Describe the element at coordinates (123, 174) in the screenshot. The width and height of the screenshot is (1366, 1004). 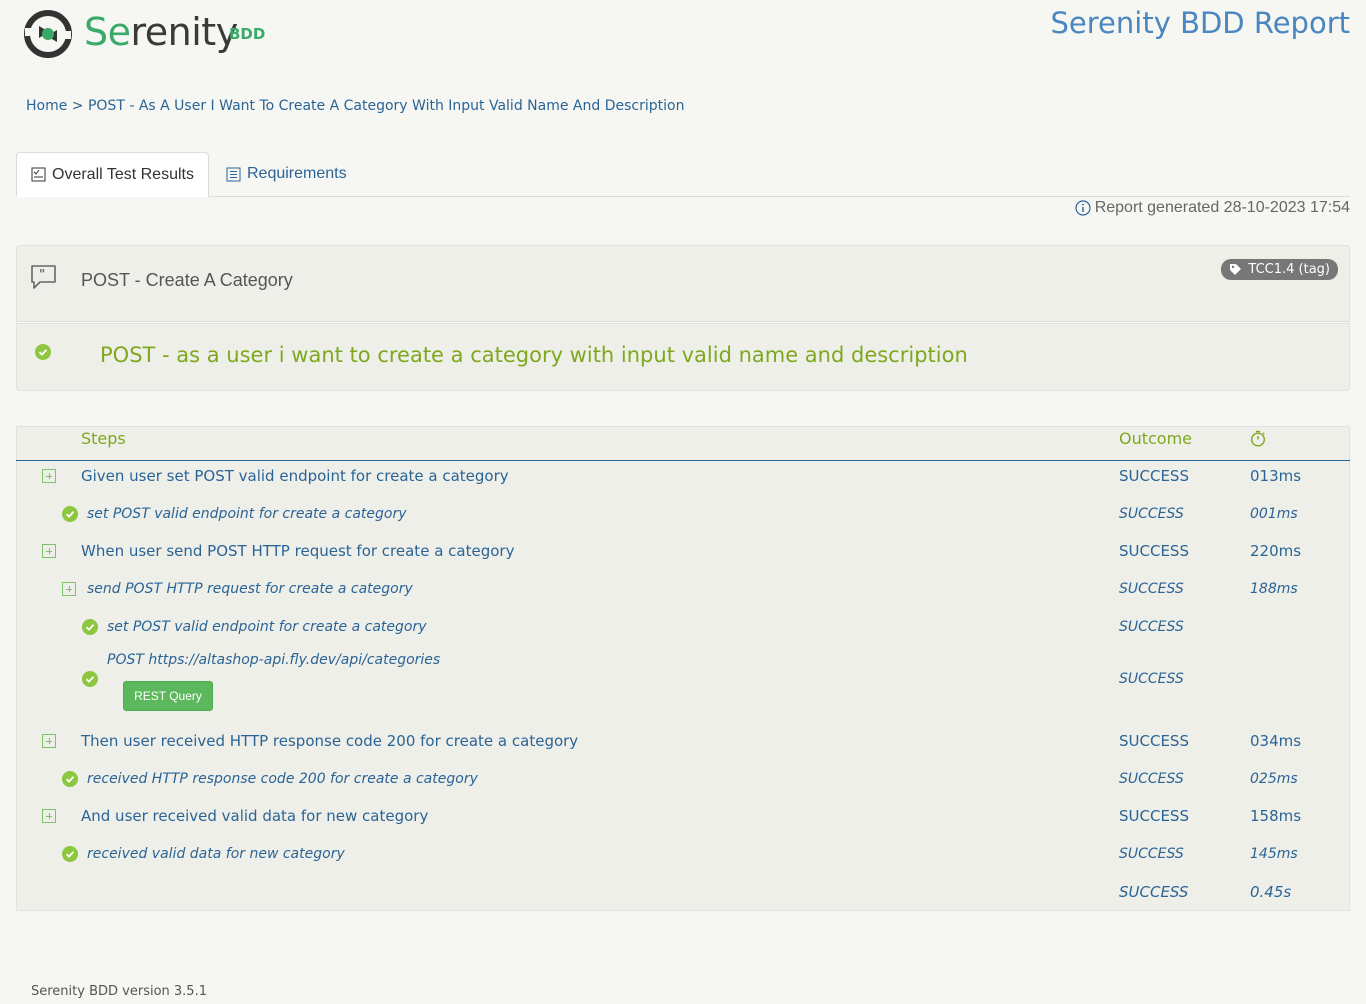
I see `tab-label: Overall Test Results` at that location.